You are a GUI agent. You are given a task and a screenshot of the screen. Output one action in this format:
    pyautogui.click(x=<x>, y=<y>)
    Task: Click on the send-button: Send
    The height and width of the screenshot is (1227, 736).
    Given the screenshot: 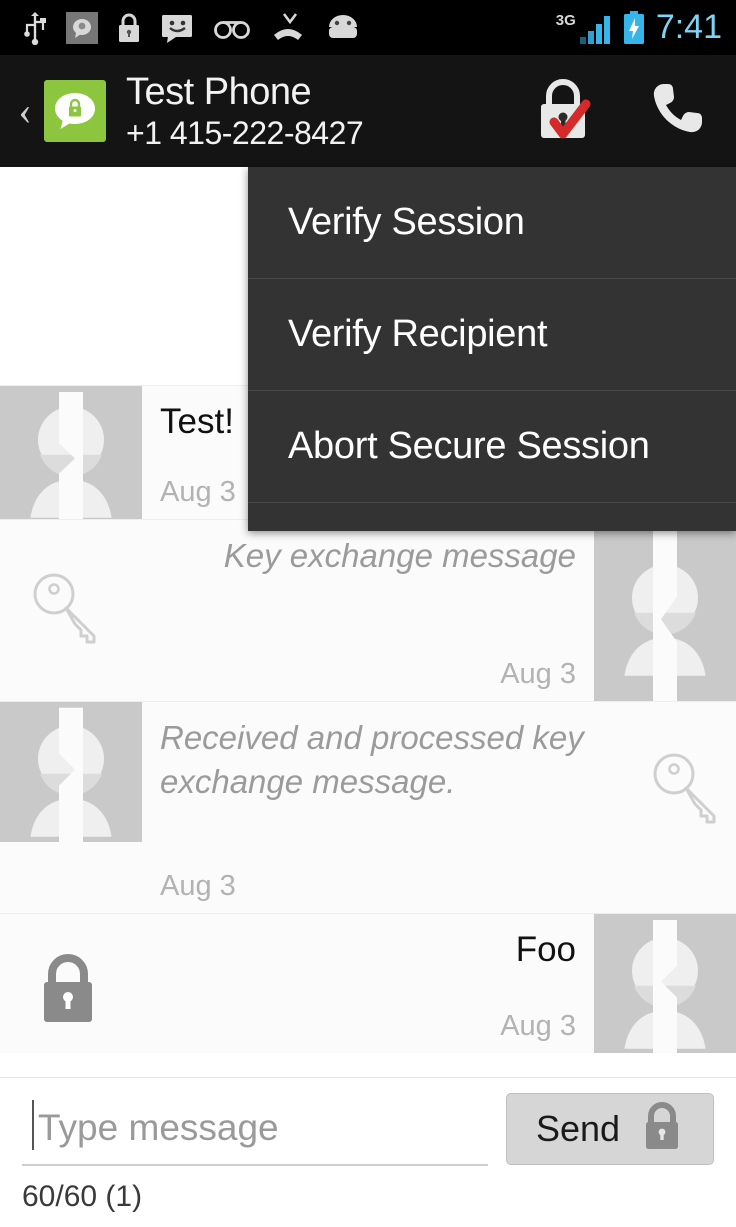 What is the action you would take?
    pyautogui.click(x=610, y=1129)
    